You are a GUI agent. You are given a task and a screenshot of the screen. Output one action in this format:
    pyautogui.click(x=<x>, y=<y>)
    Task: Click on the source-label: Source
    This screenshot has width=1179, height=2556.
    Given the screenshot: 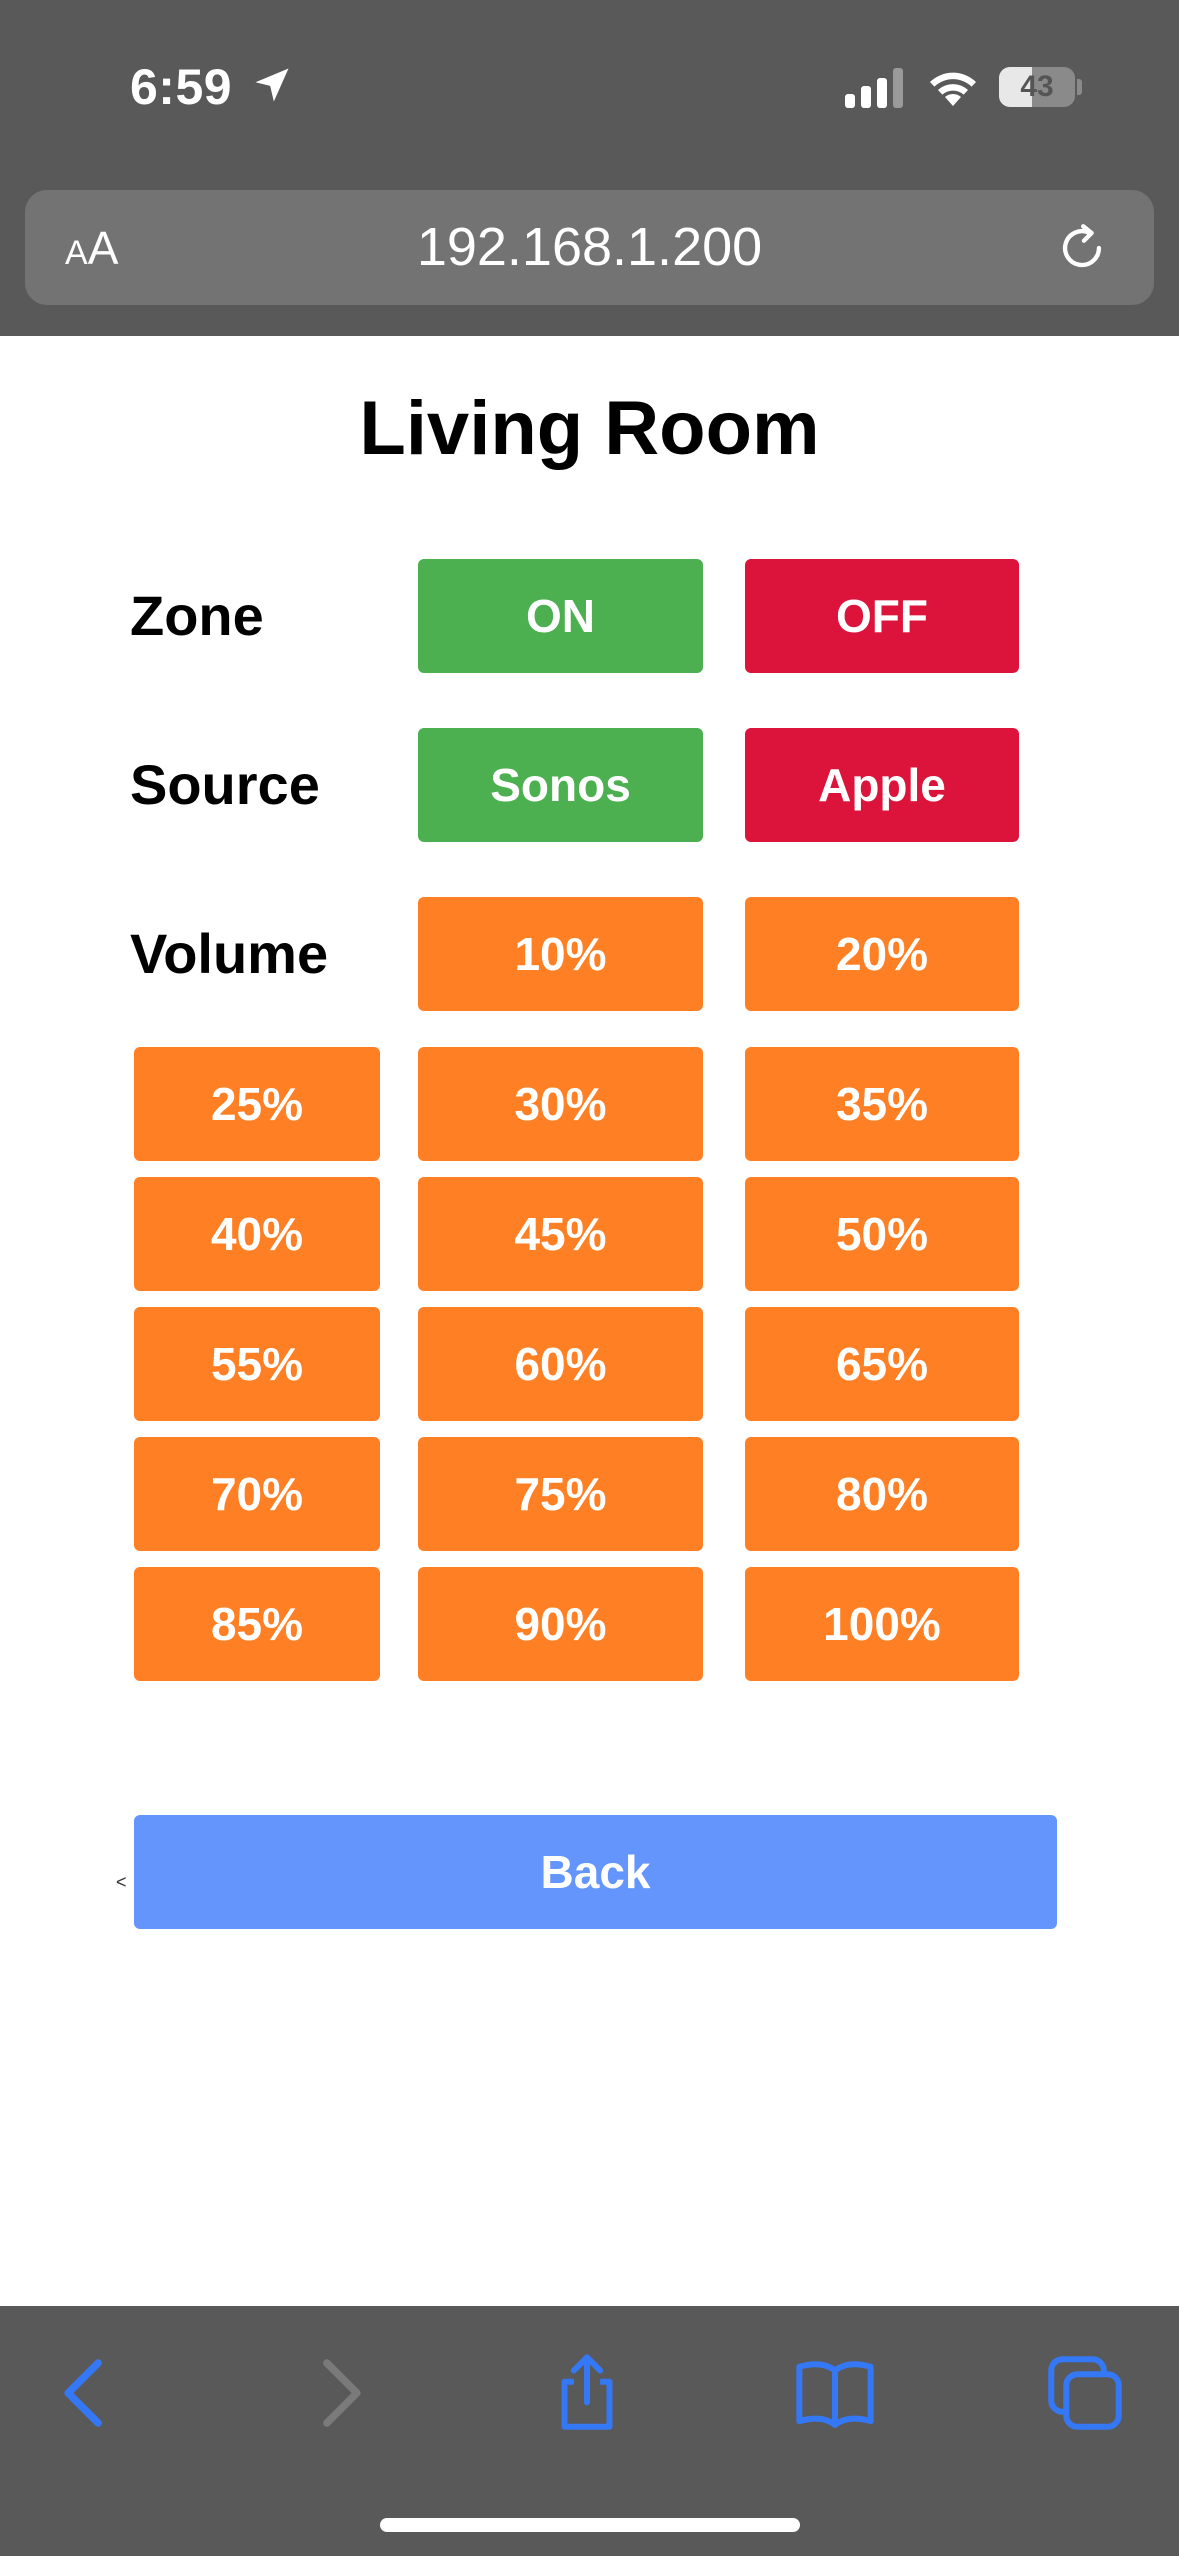 What is the action you would take?
    pyautogui.click(x=225, y=784)
    